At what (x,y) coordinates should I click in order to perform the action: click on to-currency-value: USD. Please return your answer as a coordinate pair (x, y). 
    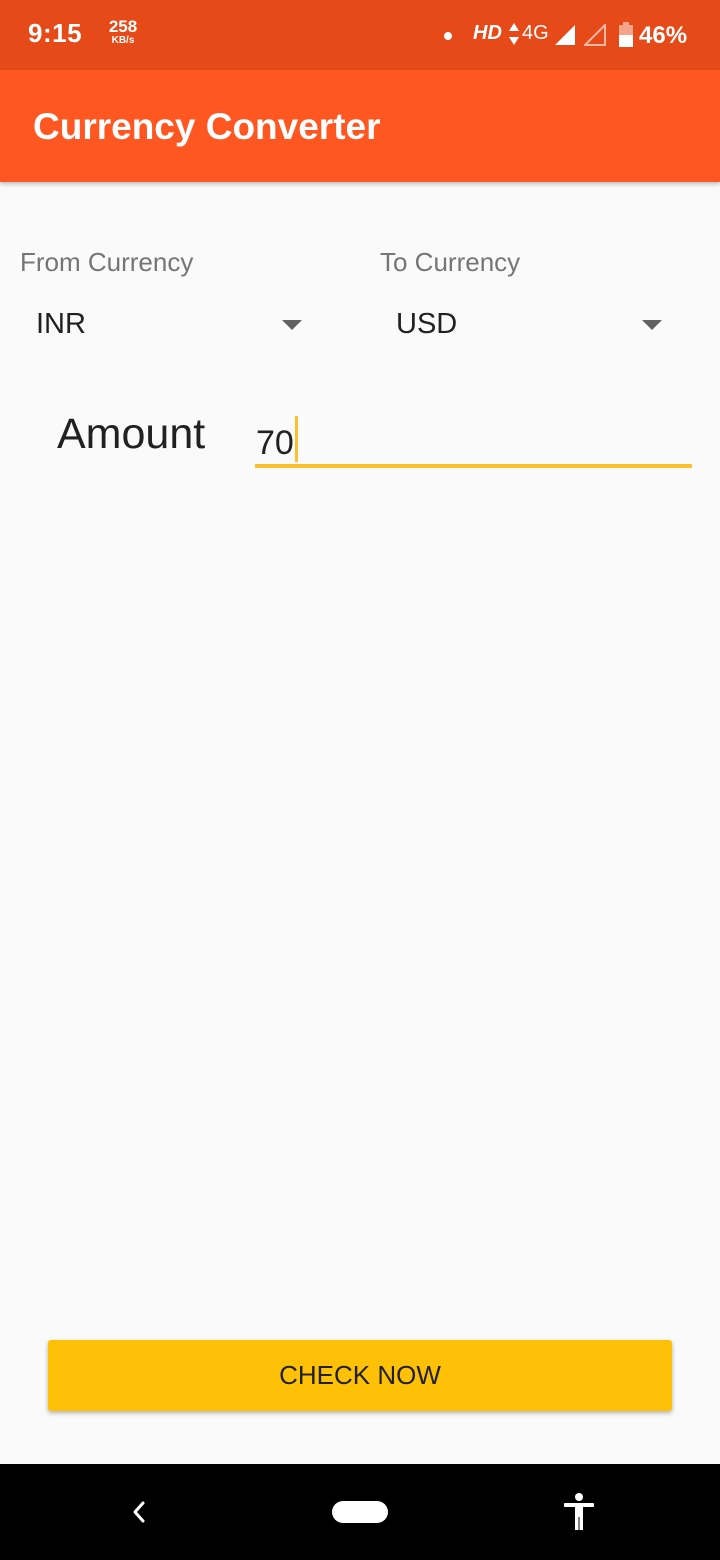
    Looking at the image, I should click on (427, 324).